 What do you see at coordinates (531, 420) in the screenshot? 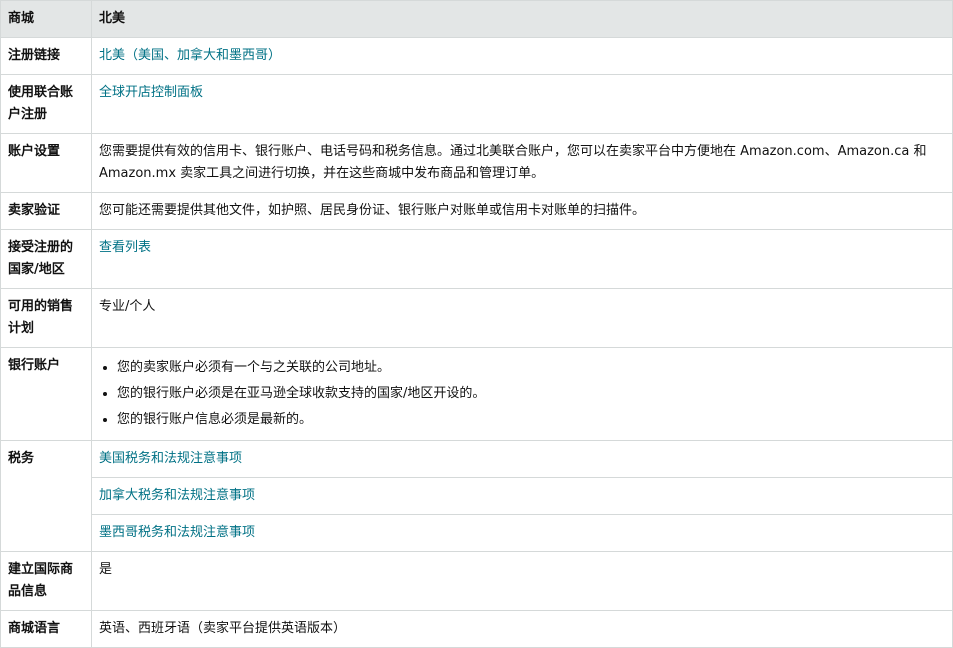
I see `list-item: 您的银行账户信息必须是最新的。` at bounding box center [531, 420].